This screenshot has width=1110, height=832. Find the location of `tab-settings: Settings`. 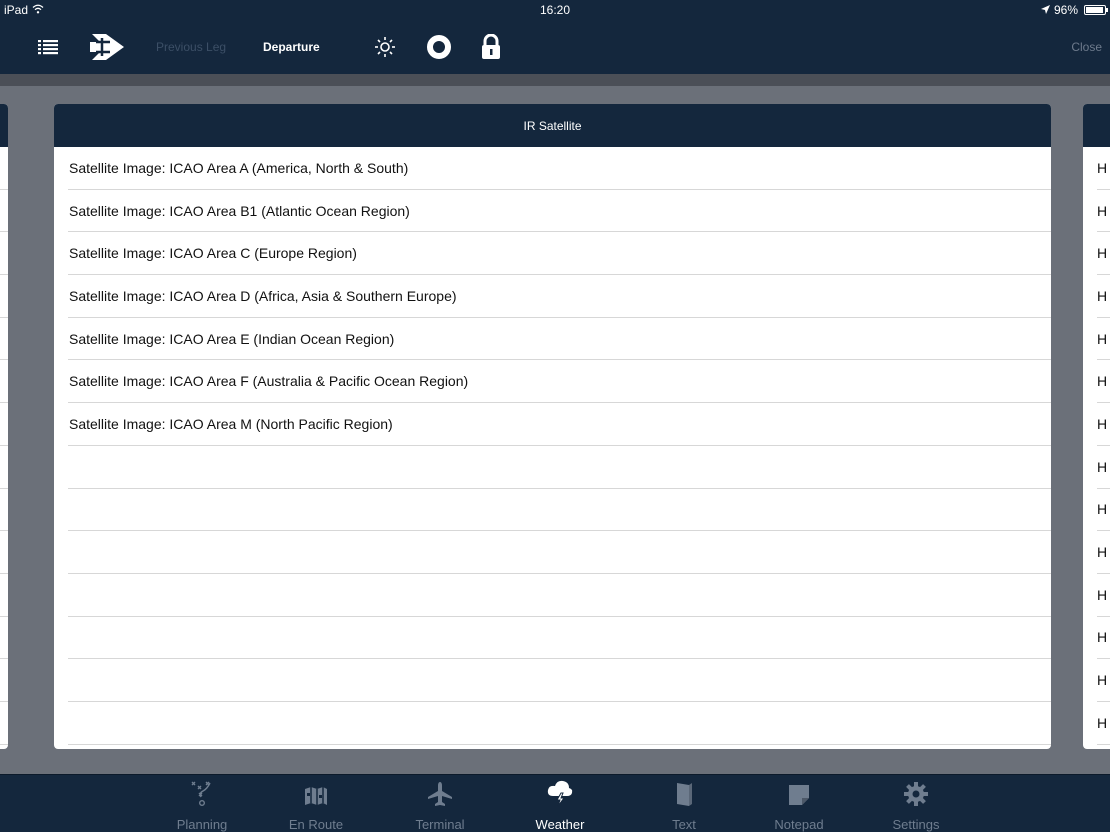

tab-settings: Settings is located at coordinates (916, 803).